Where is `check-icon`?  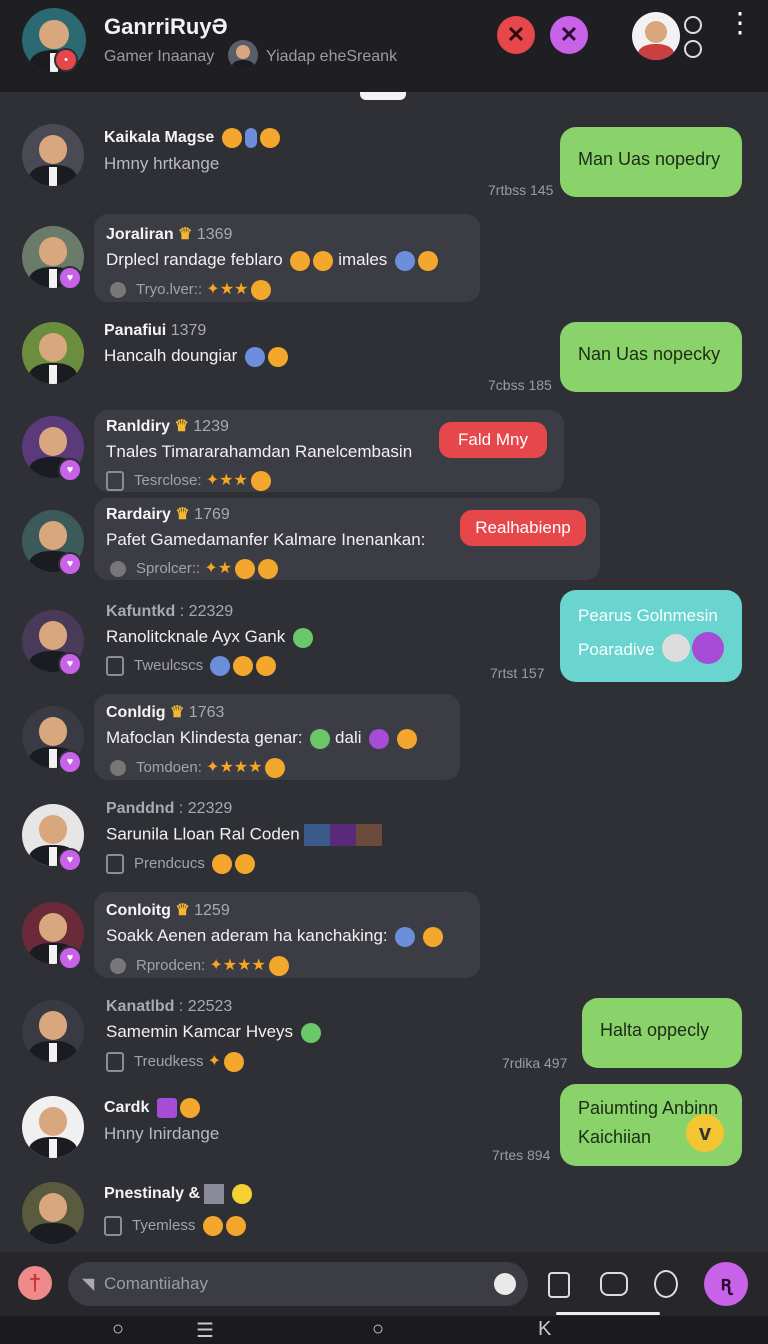
check-icon is located at coordinates (310, 1032).